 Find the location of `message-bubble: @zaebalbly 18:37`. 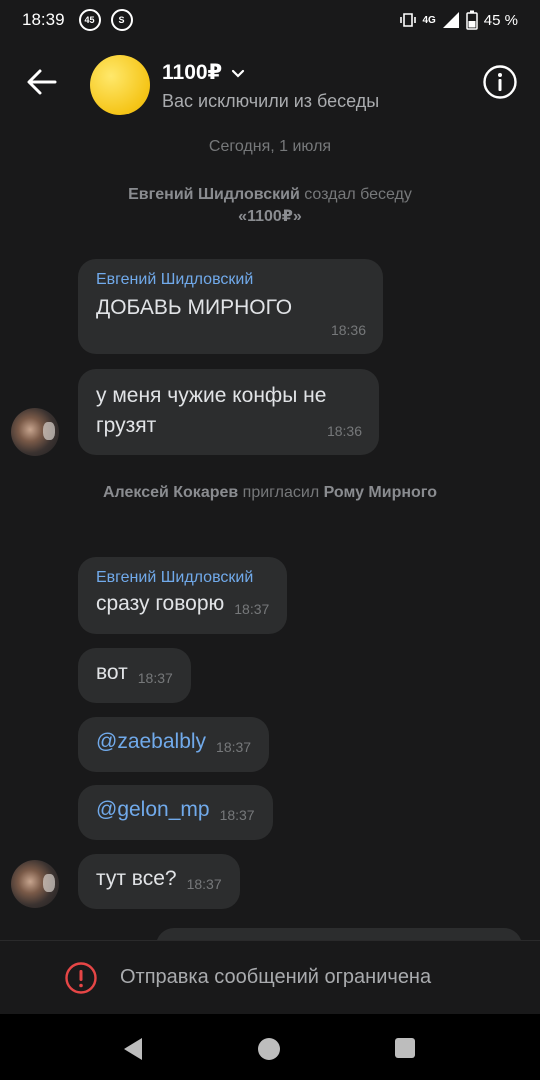

message-bubble: @zaebalbly 18:37 is located at coordinates (174, 744).